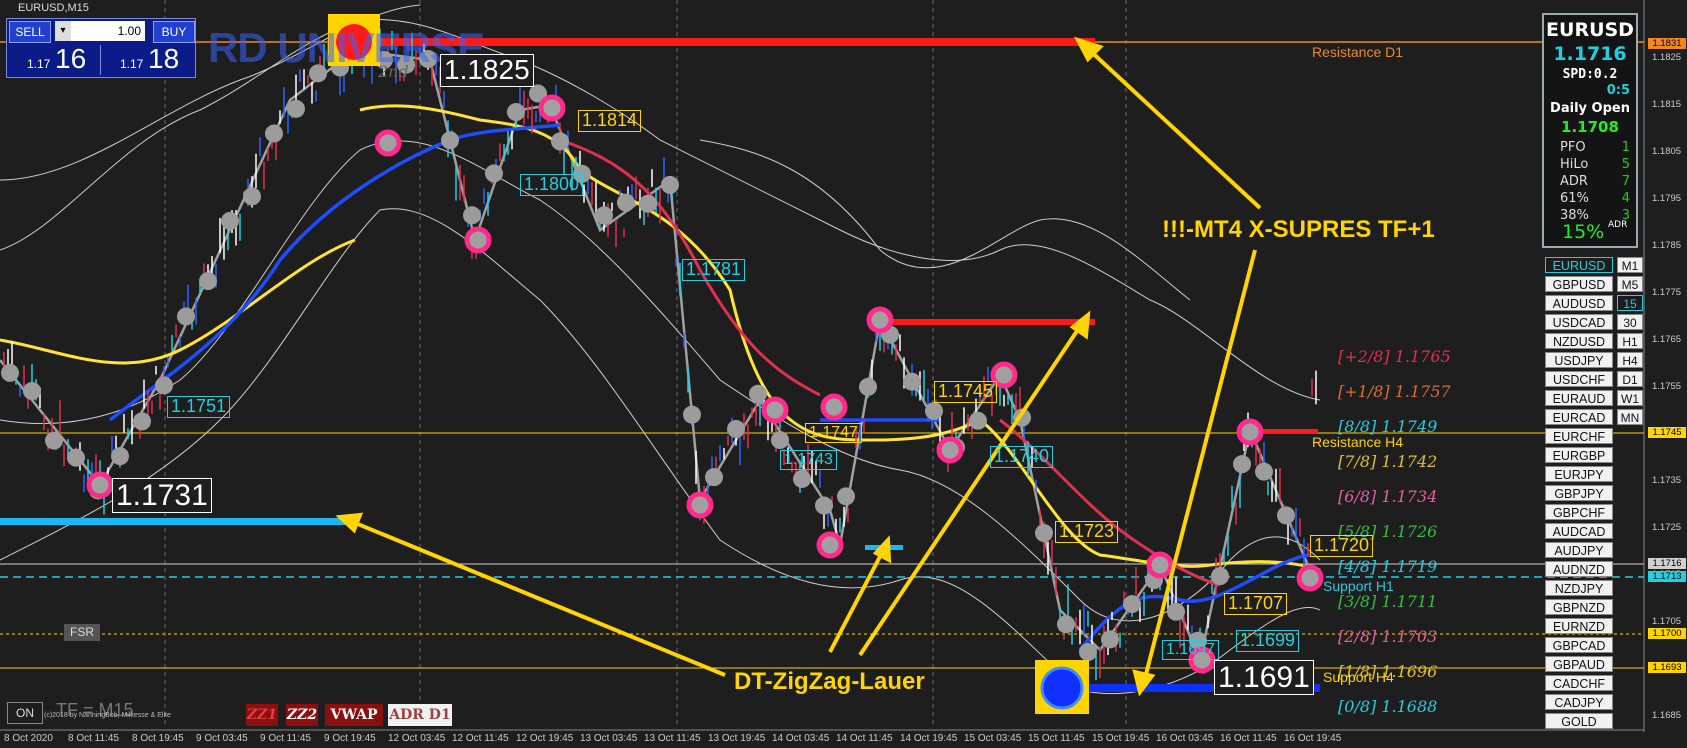  Describe the element at coordinates (420, 715) in the screenshot. I see `adr-d1-button: ADR D1` at that location.